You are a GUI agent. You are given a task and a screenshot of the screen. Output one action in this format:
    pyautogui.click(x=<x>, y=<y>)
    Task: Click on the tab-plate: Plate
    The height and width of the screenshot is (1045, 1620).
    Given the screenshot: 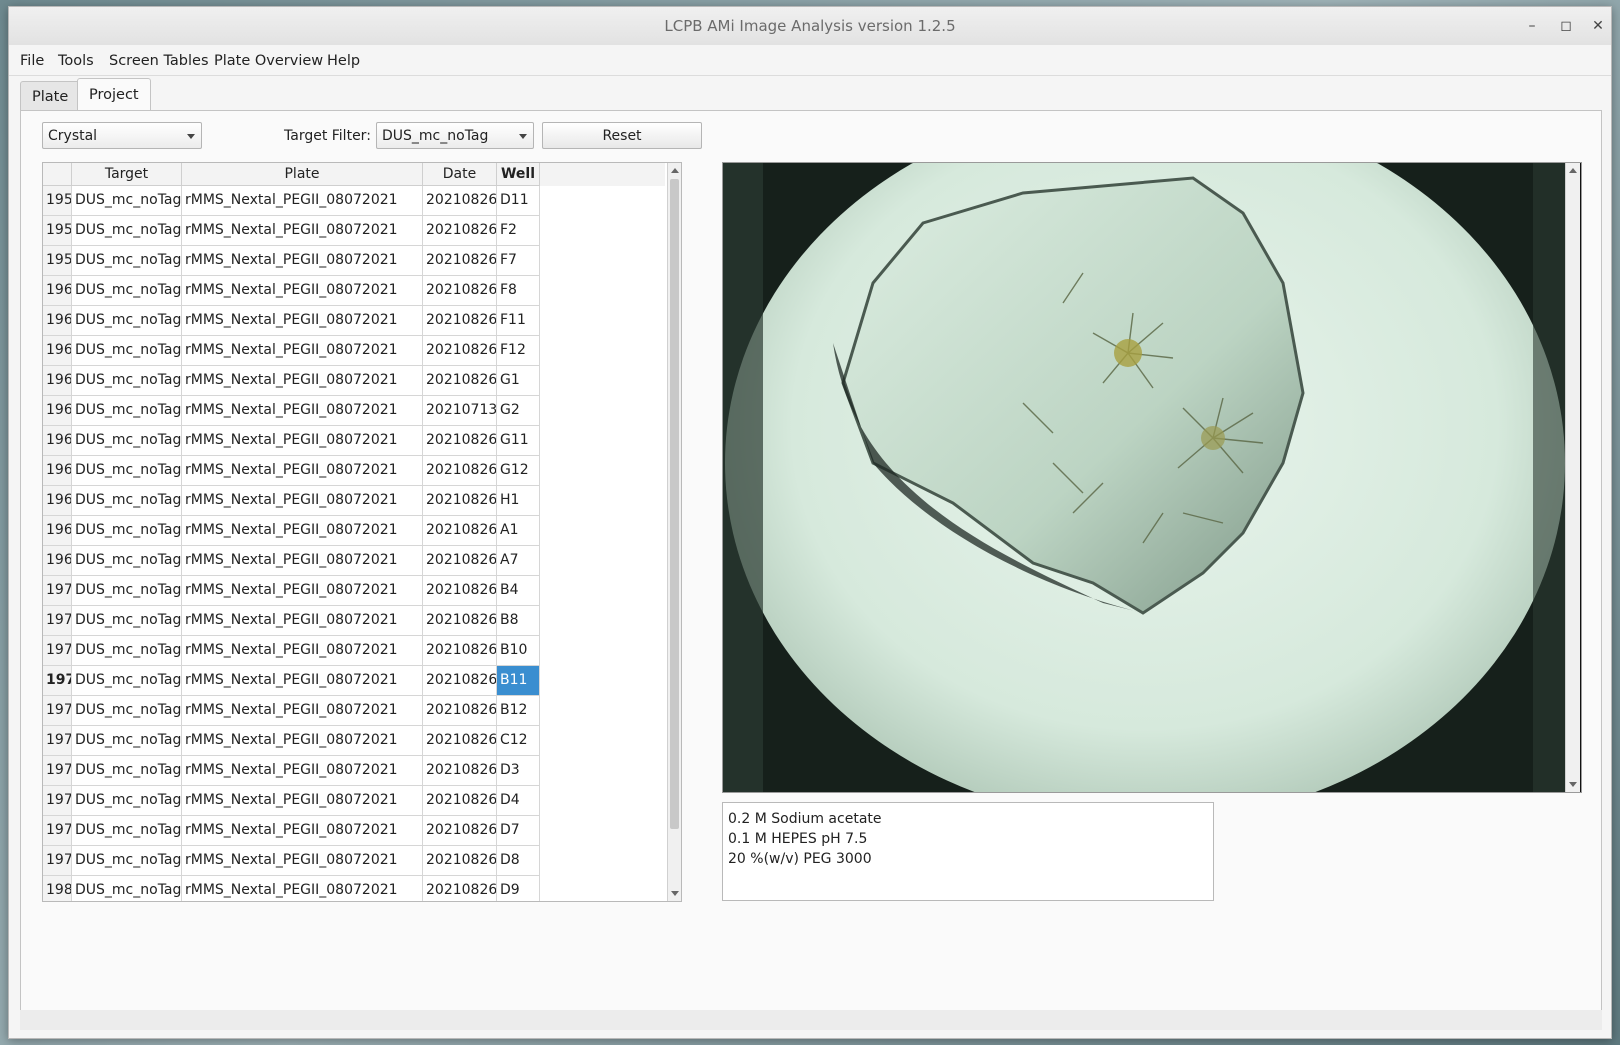 What is the action you would take?
    pyautogui.click(x=50, y=95)
    